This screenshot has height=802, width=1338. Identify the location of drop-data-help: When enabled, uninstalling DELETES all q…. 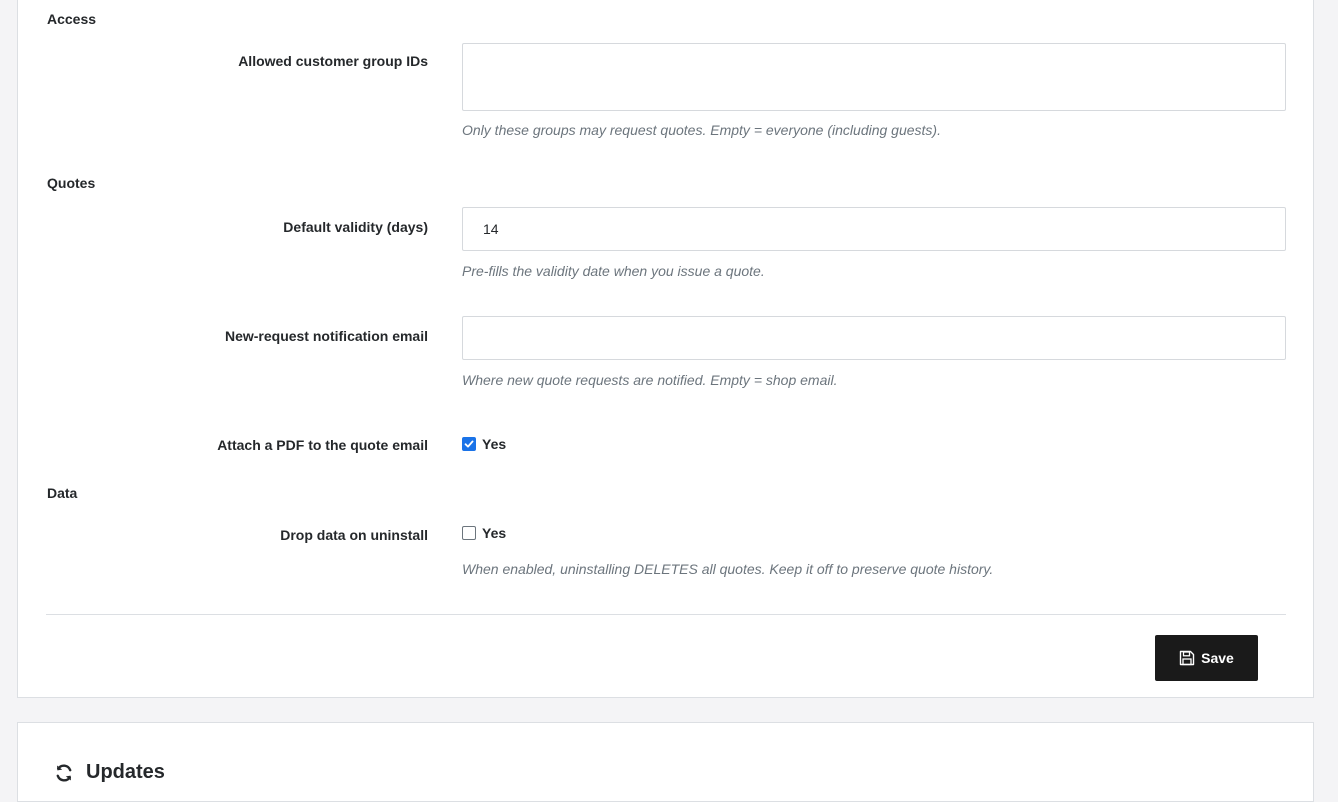
(728, 569).